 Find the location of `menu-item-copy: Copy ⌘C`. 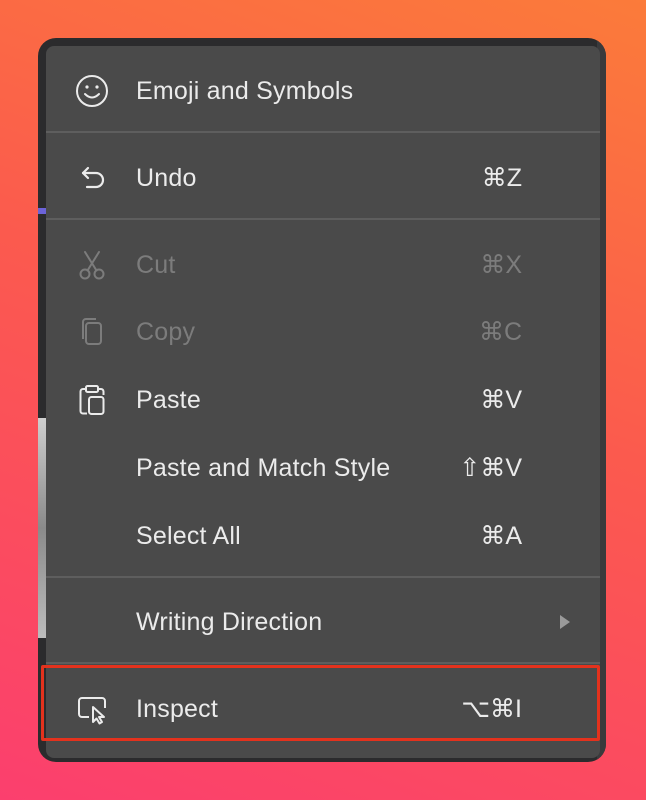

menu-item-copy: Copy ⌘C is located at coordinates (323, 332).